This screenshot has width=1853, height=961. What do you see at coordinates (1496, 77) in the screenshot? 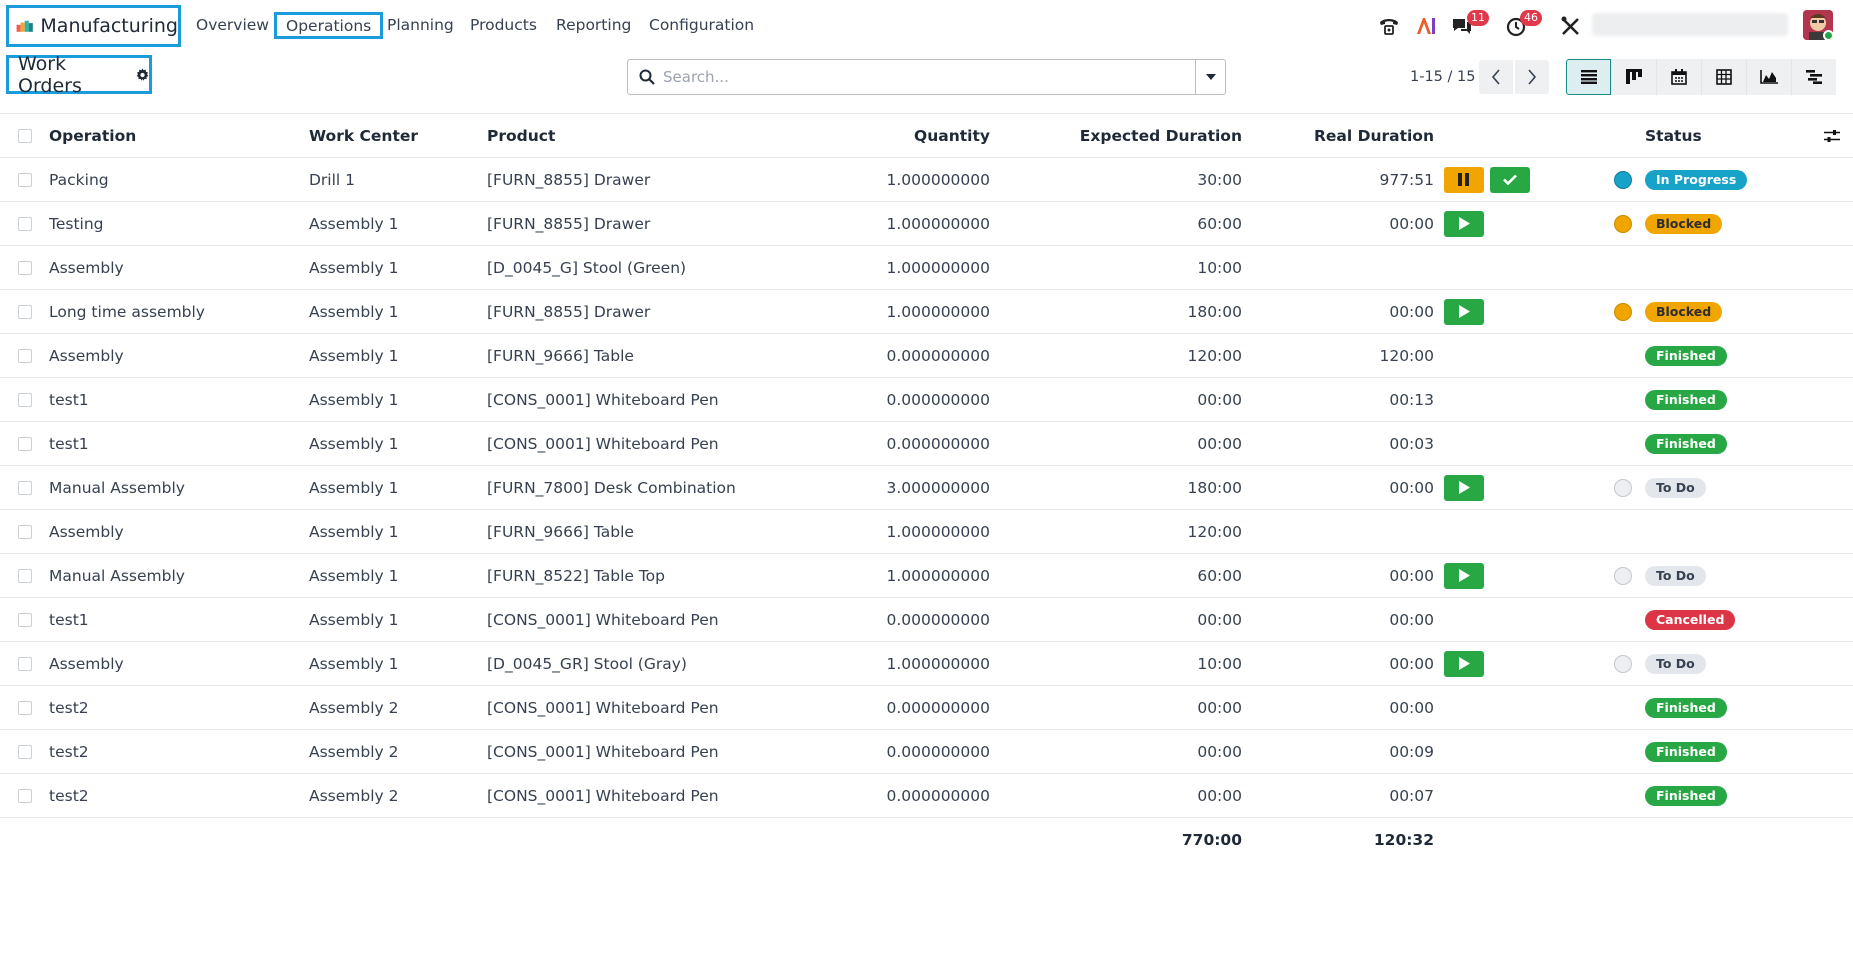
I see `pager-previous-button` at bounding box center [1496, 77].